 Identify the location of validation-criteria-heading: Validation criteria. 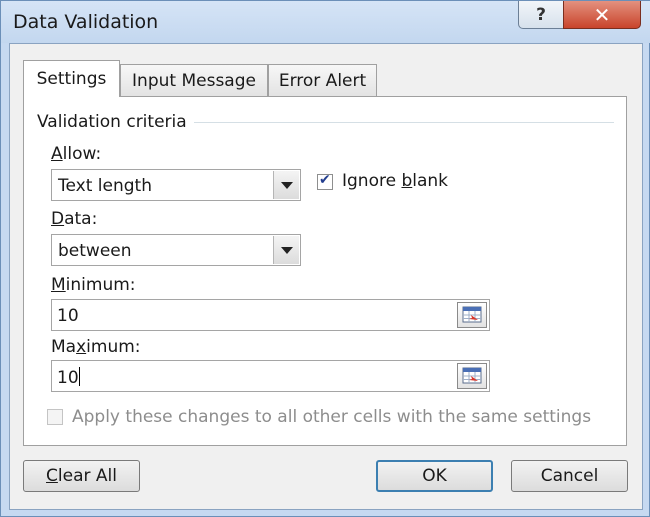
(115, 122).